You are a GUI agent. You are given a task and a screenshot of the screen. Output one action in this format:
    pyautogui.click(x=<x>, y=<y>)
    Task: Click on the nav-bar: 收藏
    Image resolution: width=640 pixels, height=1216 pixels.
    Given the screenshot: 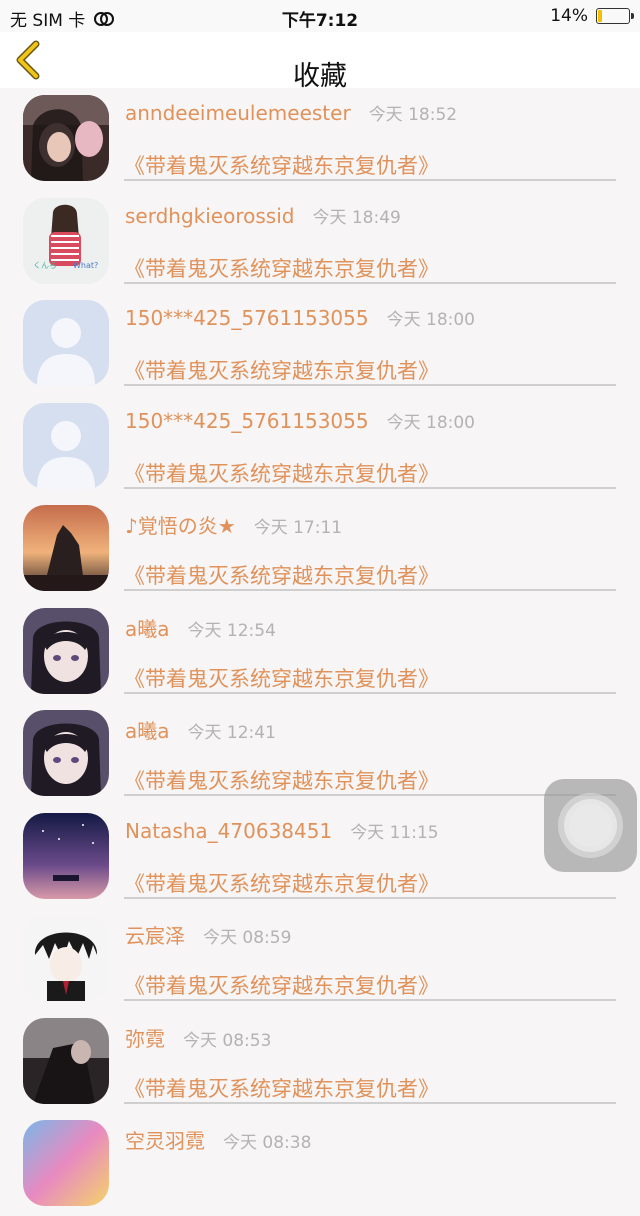 What is the action you would take?
    pyautogui.click(x=320, y=62)
    